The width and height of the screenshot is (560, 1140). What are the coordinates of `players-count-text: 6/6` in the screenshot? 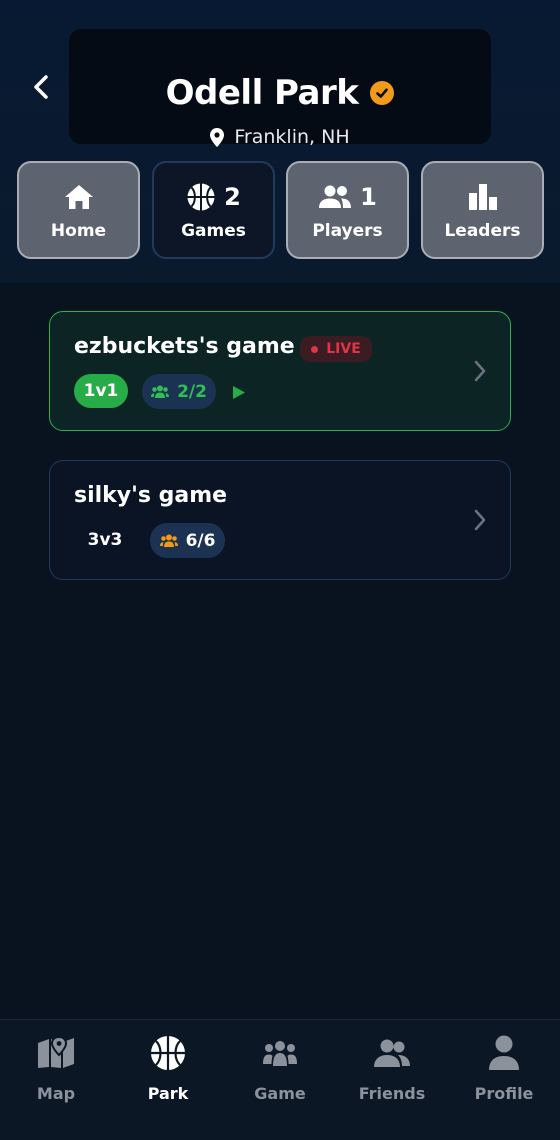 It's located at (200, 540).